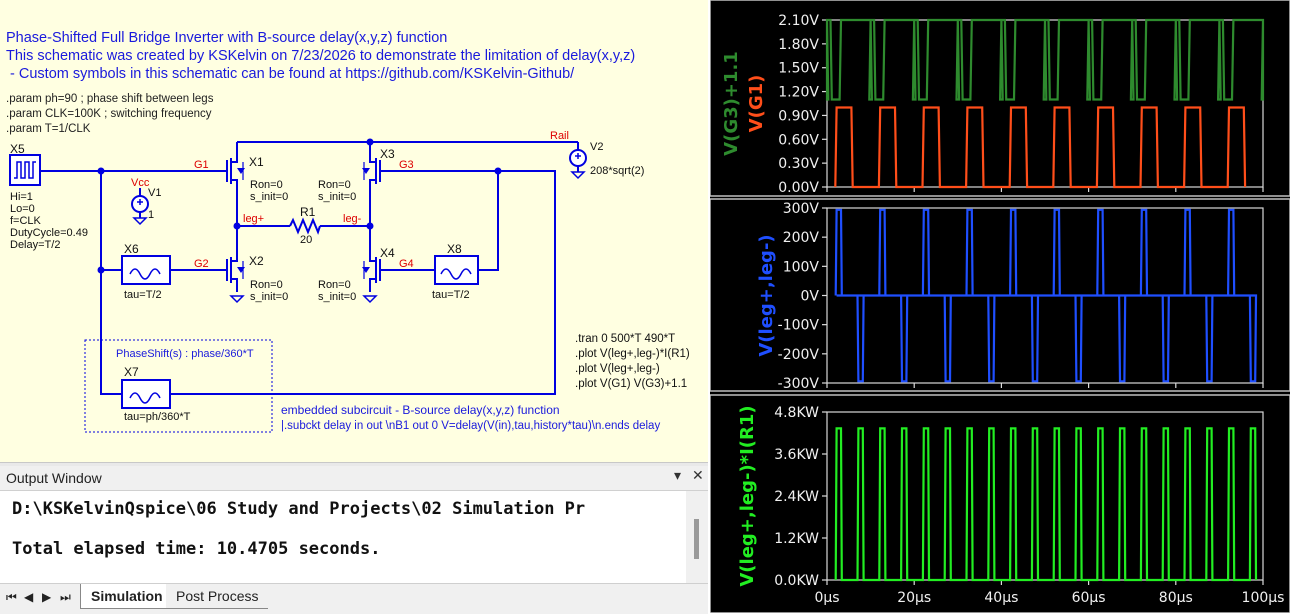 The image size is (1290, 614). Describe the element at coordinates (617, 369) in the screenshot. I see `sim-cmd-plot-leg: .plot V(leg+,leg-)` at that location.